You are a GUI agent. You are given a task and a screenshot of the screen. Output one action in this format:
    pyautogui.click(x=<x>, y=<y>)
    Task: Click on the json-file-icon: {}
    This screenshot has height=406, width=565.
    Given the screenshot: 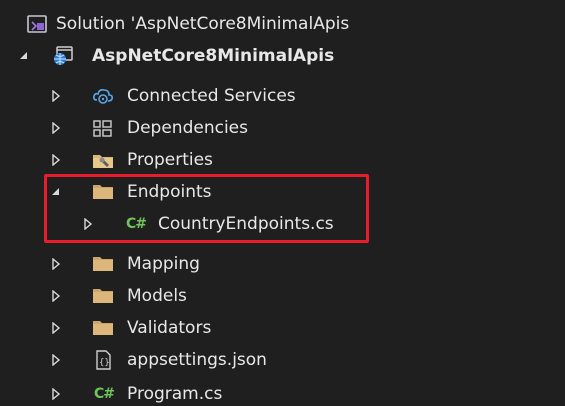 What is the action you would take?
    pyautogui.click(x=103, y=360)
    